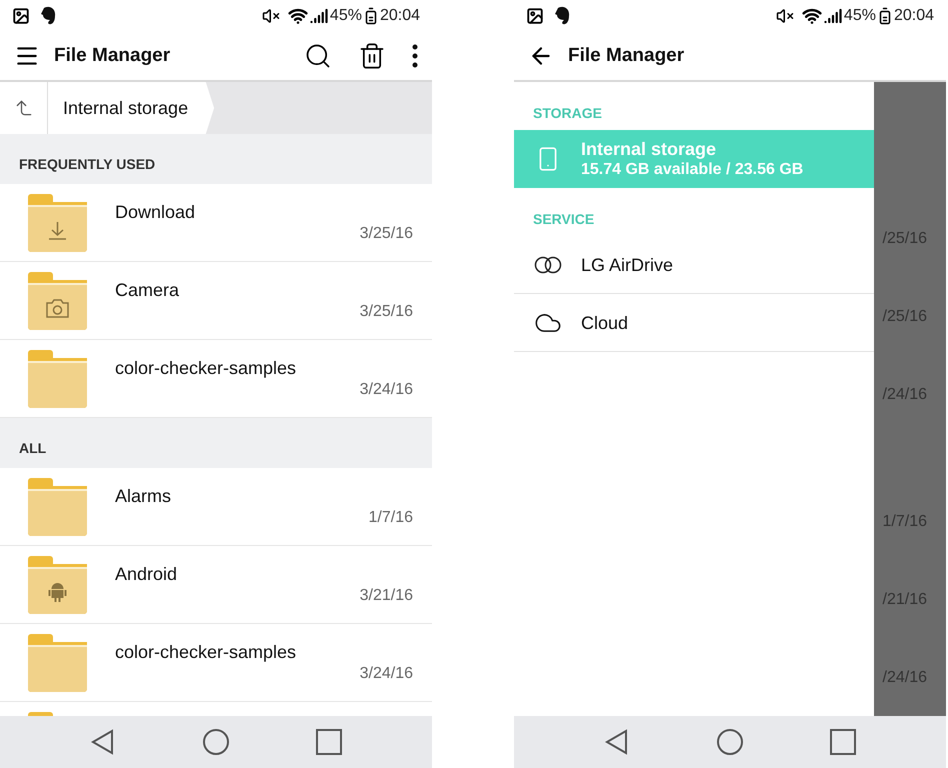  I want to click on folder-name: Alarms, so click(143, 496).